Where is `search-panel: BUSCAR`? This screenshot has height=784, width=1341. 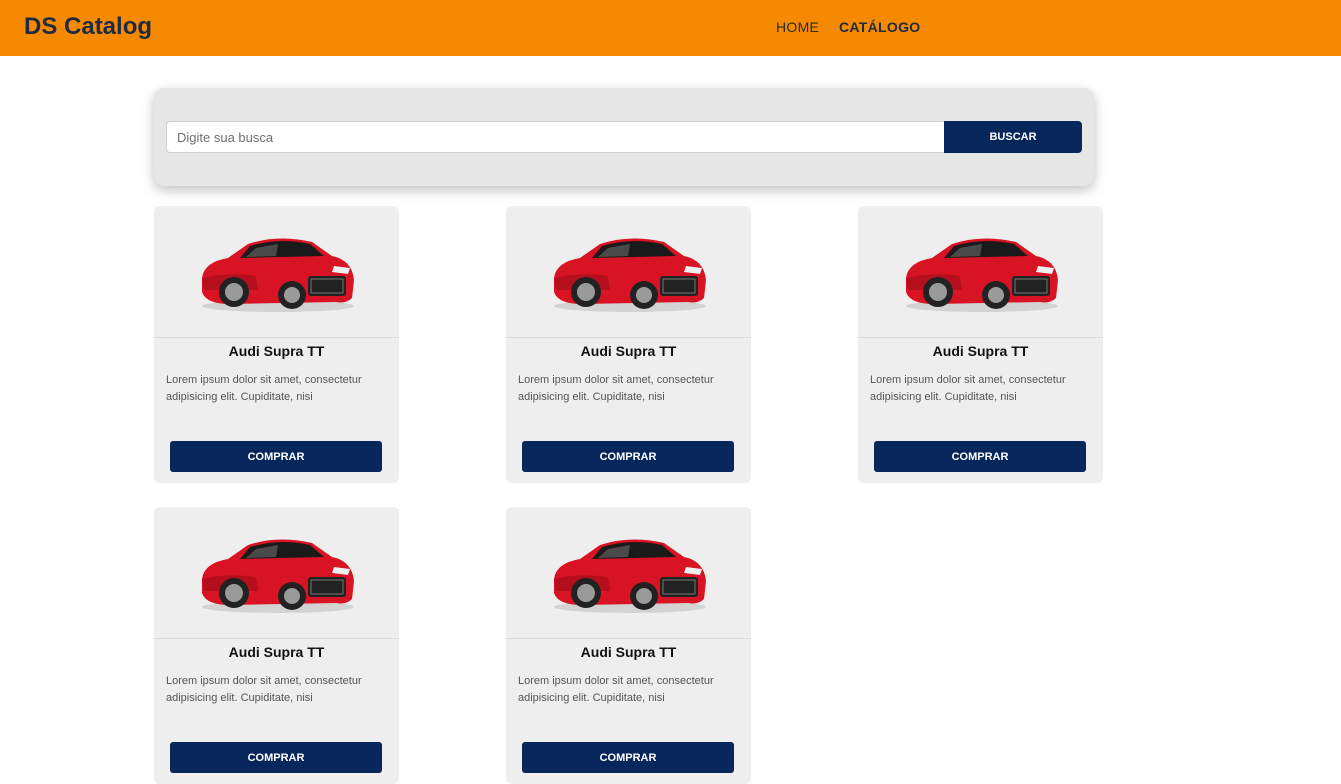
search-panel: BUSCAR is located at coordinates (624, 137).